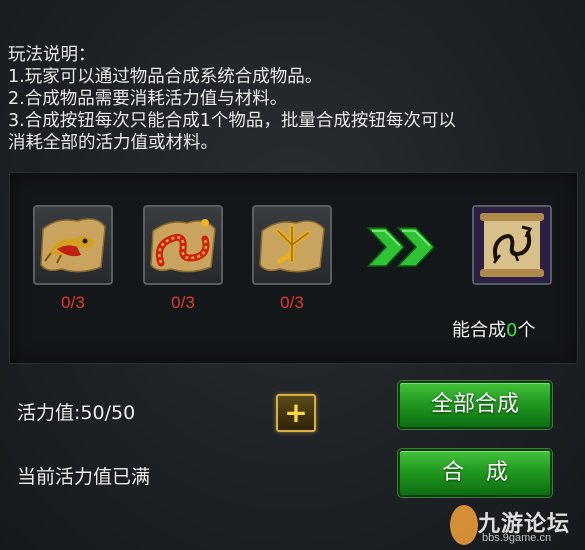 This screenshot has height=550, width=585. What do you see at coordinates (475, 473) in the screenshot?
I see `craft-button: 合 成` at bounding box center [475, 473].